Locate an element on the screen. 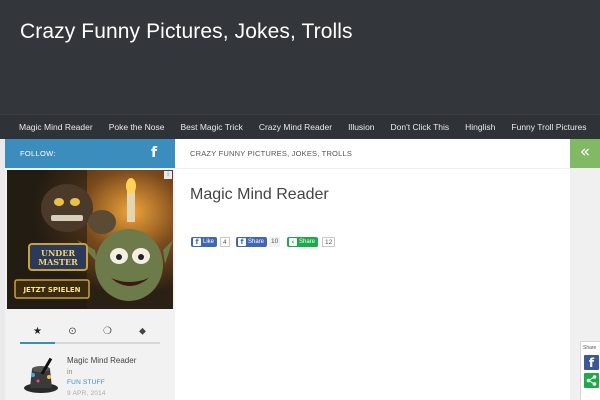 The height and width of the screenshot is (400, 600). page-title: Magic Mind Reader is located at coordinates (259, 194).